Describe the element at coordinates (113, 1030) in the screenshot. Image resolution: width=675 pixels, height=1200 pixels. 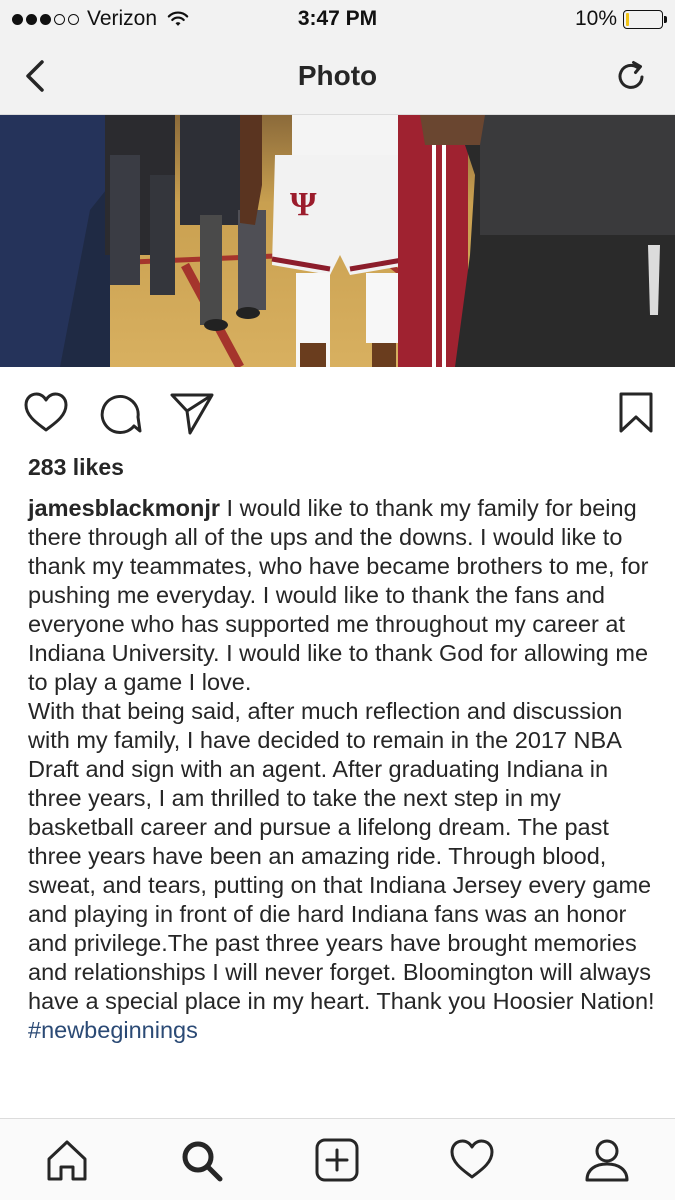
I see `hashtag-link: #newbeginnings` at that location.